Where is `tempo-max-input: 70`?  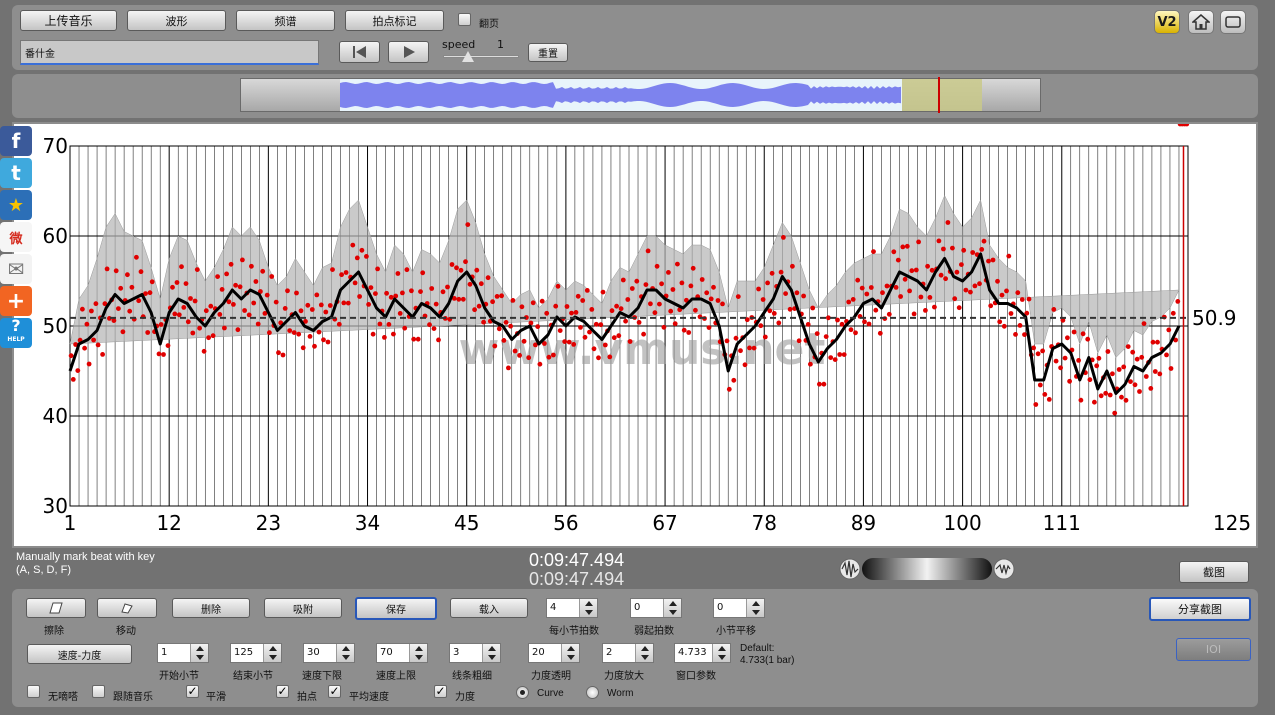
tempo-max-input: 70 is located at coordinates (402, 653).